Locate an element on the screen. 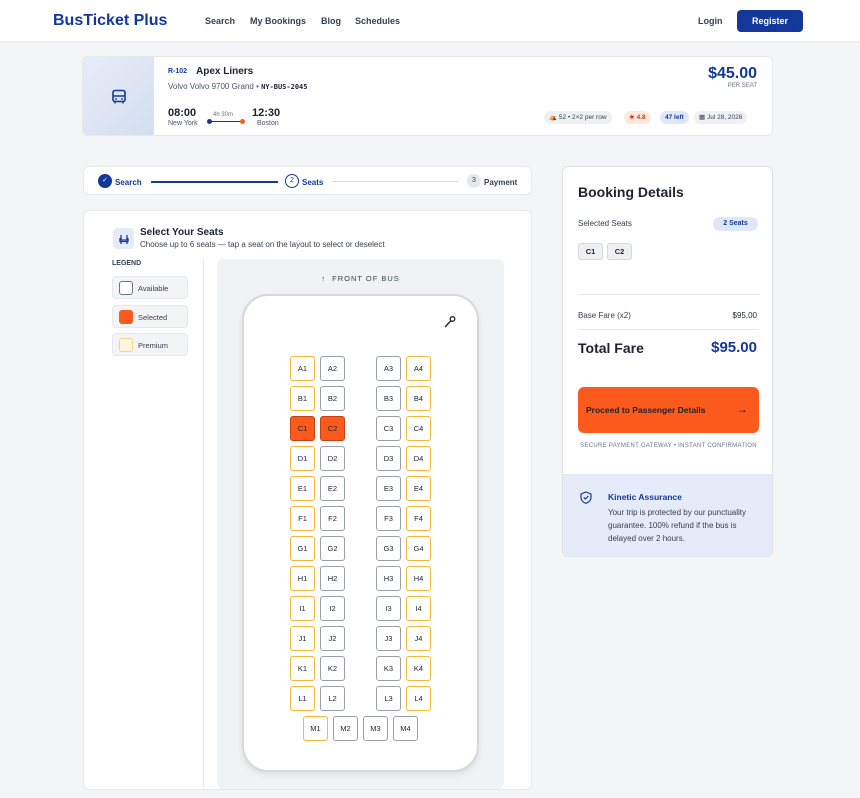 The image size is (860, 798). seat-k1: K1 is located at coordinates (302, 668).